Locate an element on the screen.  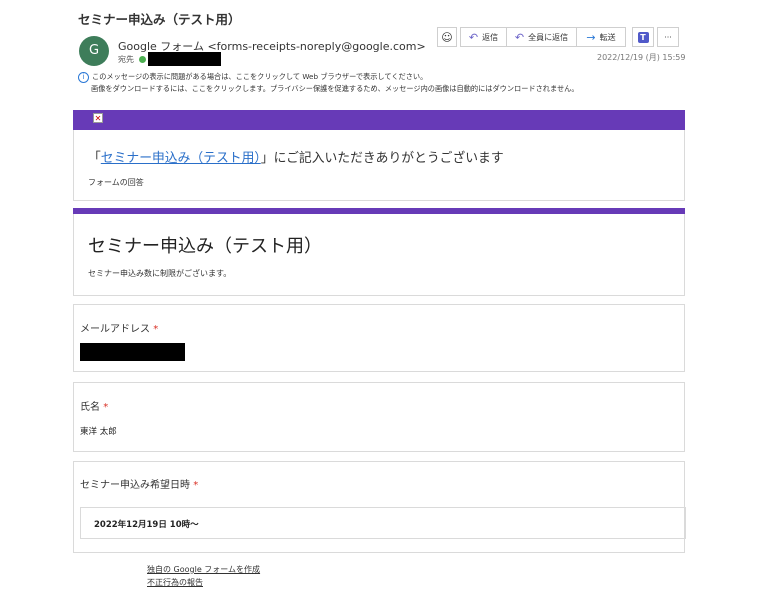
info-icon: i is located at coordinates (83, 77).